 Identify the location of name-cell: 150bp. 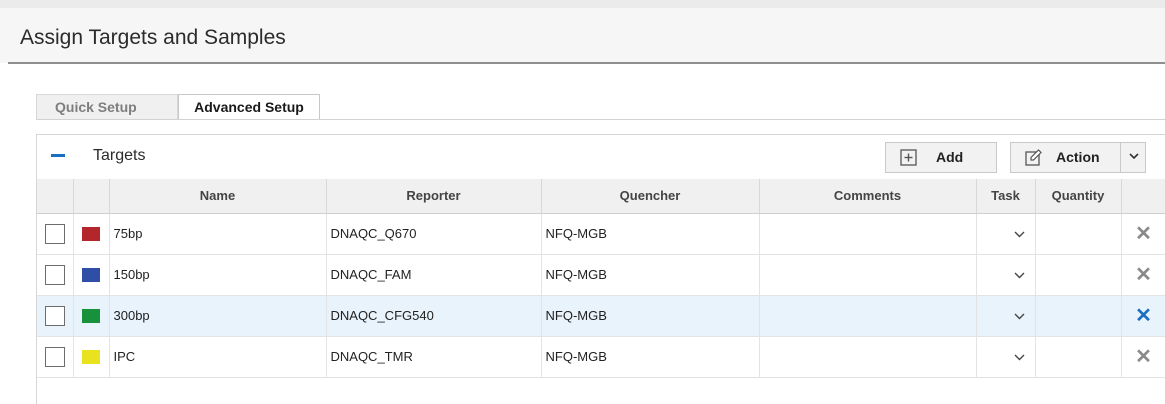
(218, 275).